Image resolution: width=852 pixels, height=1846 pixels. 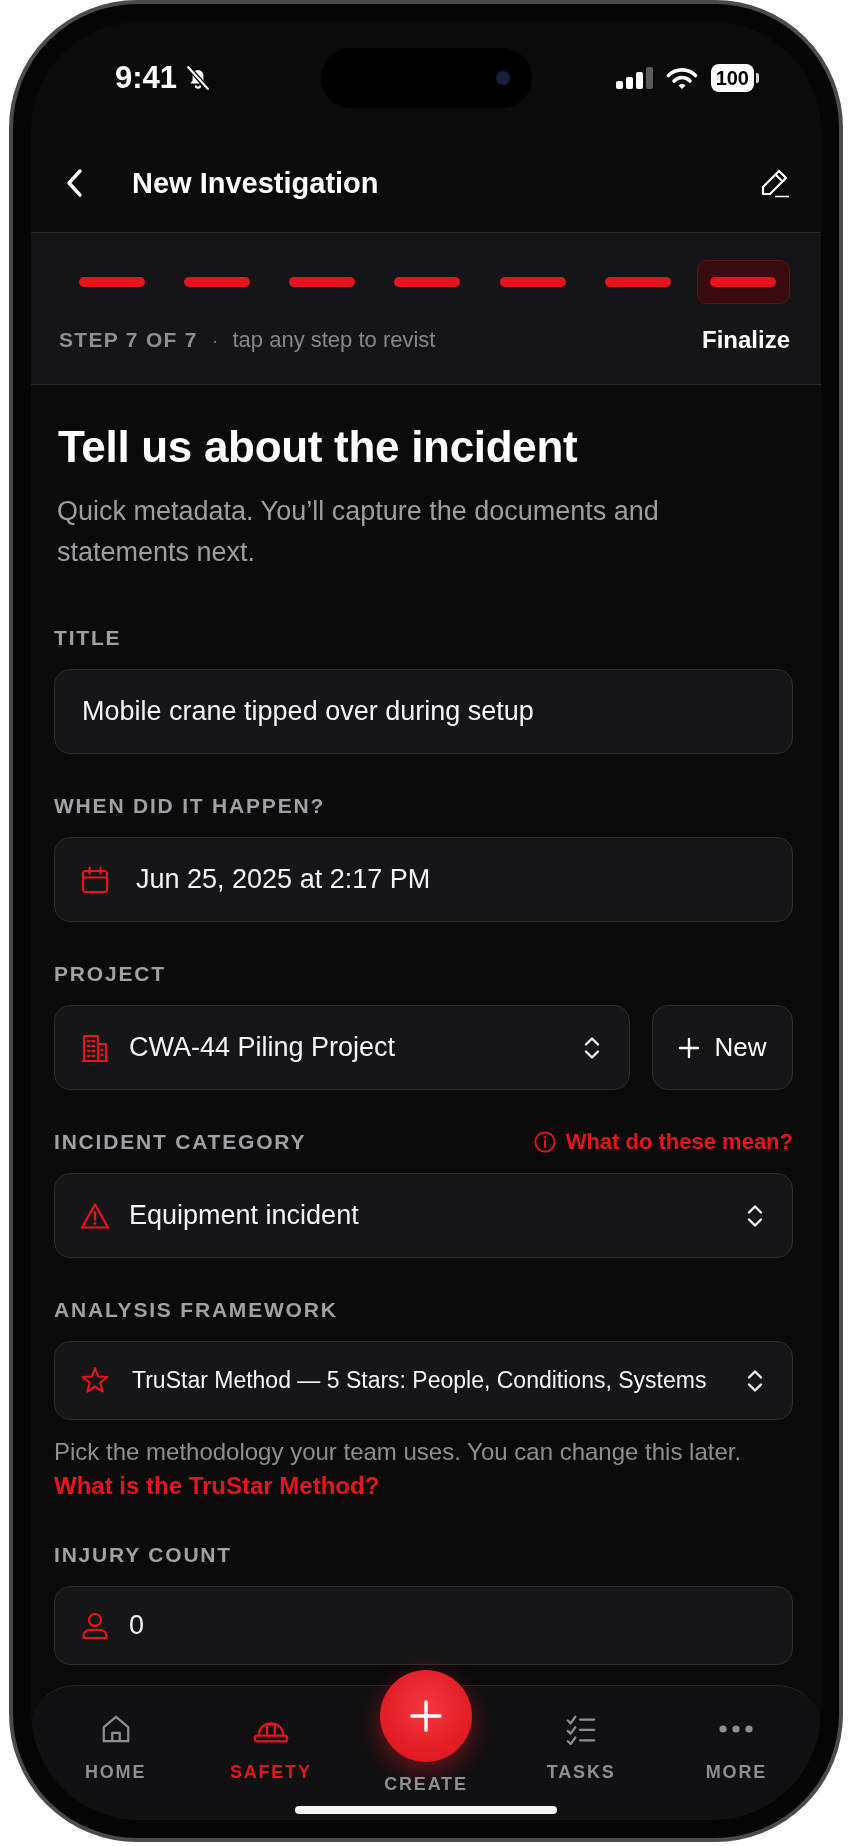 What do you see at coordinates (358, 532) in the screenshot?
I see `page-subtitle: Quick metadata. You’ll capture the documents and statements next.` at bounding box center [358, 532].